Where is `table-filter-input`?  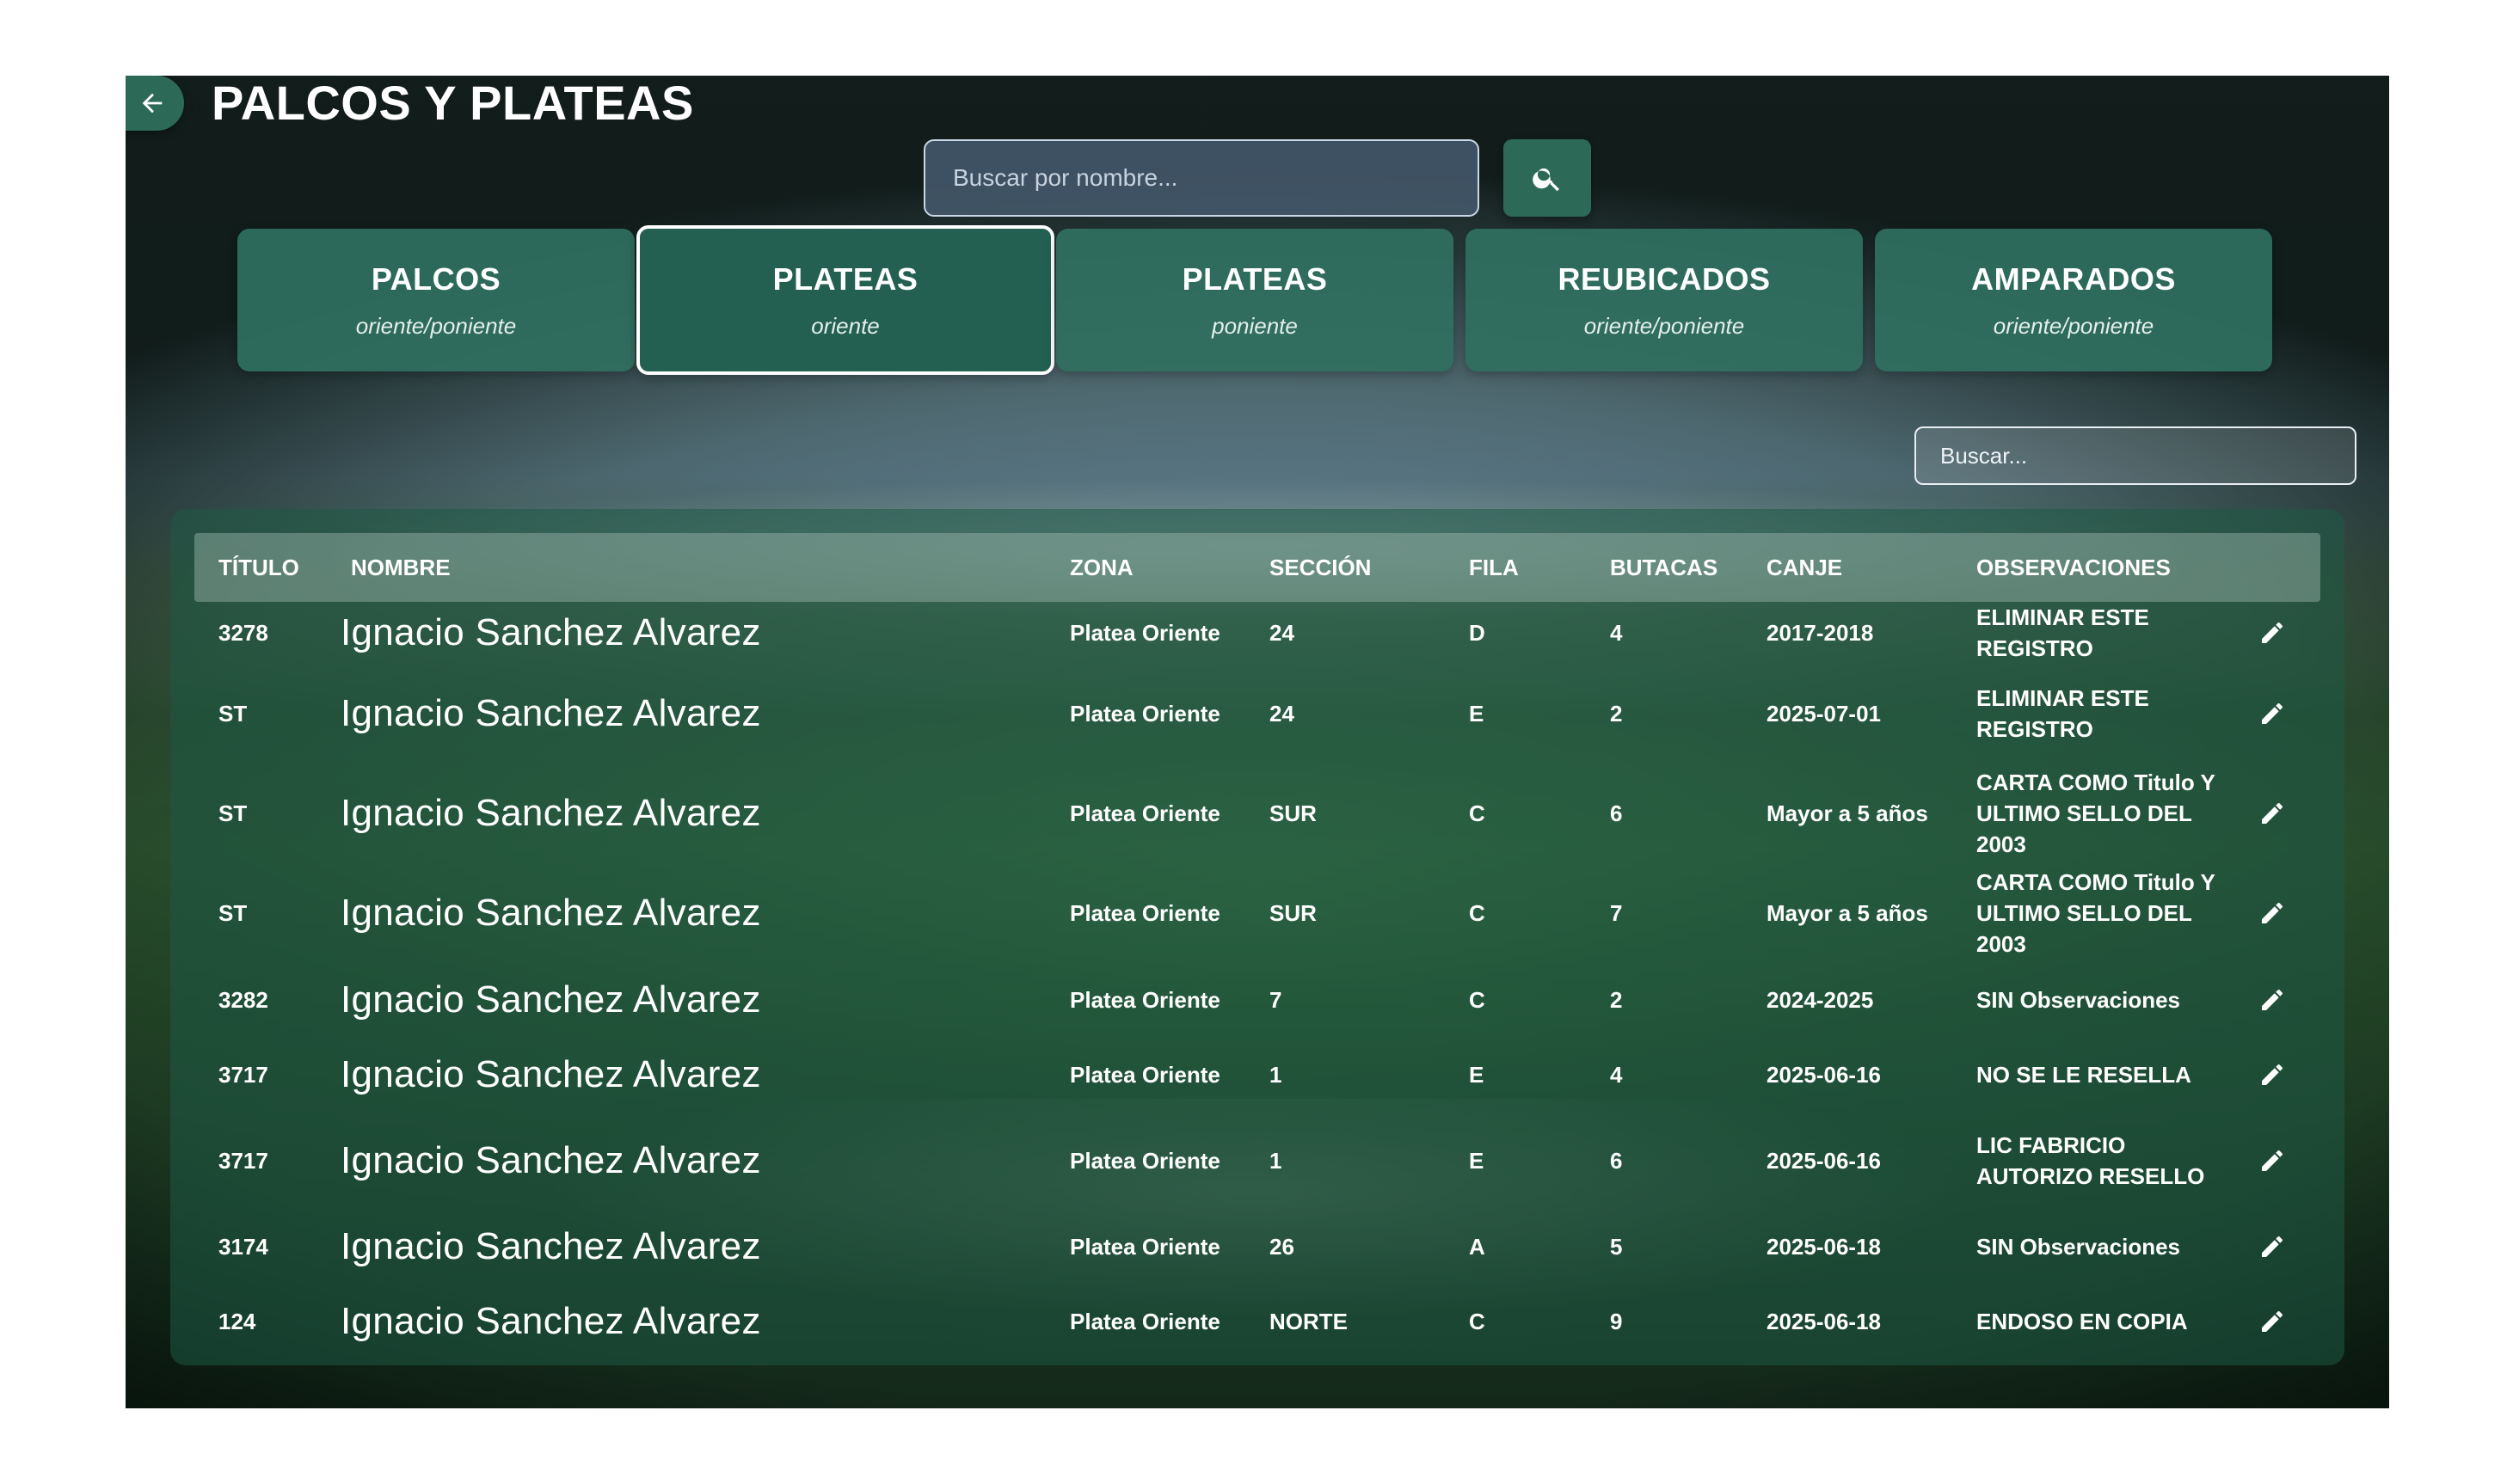
table-filter-input is located at coordinates (2135, 455).